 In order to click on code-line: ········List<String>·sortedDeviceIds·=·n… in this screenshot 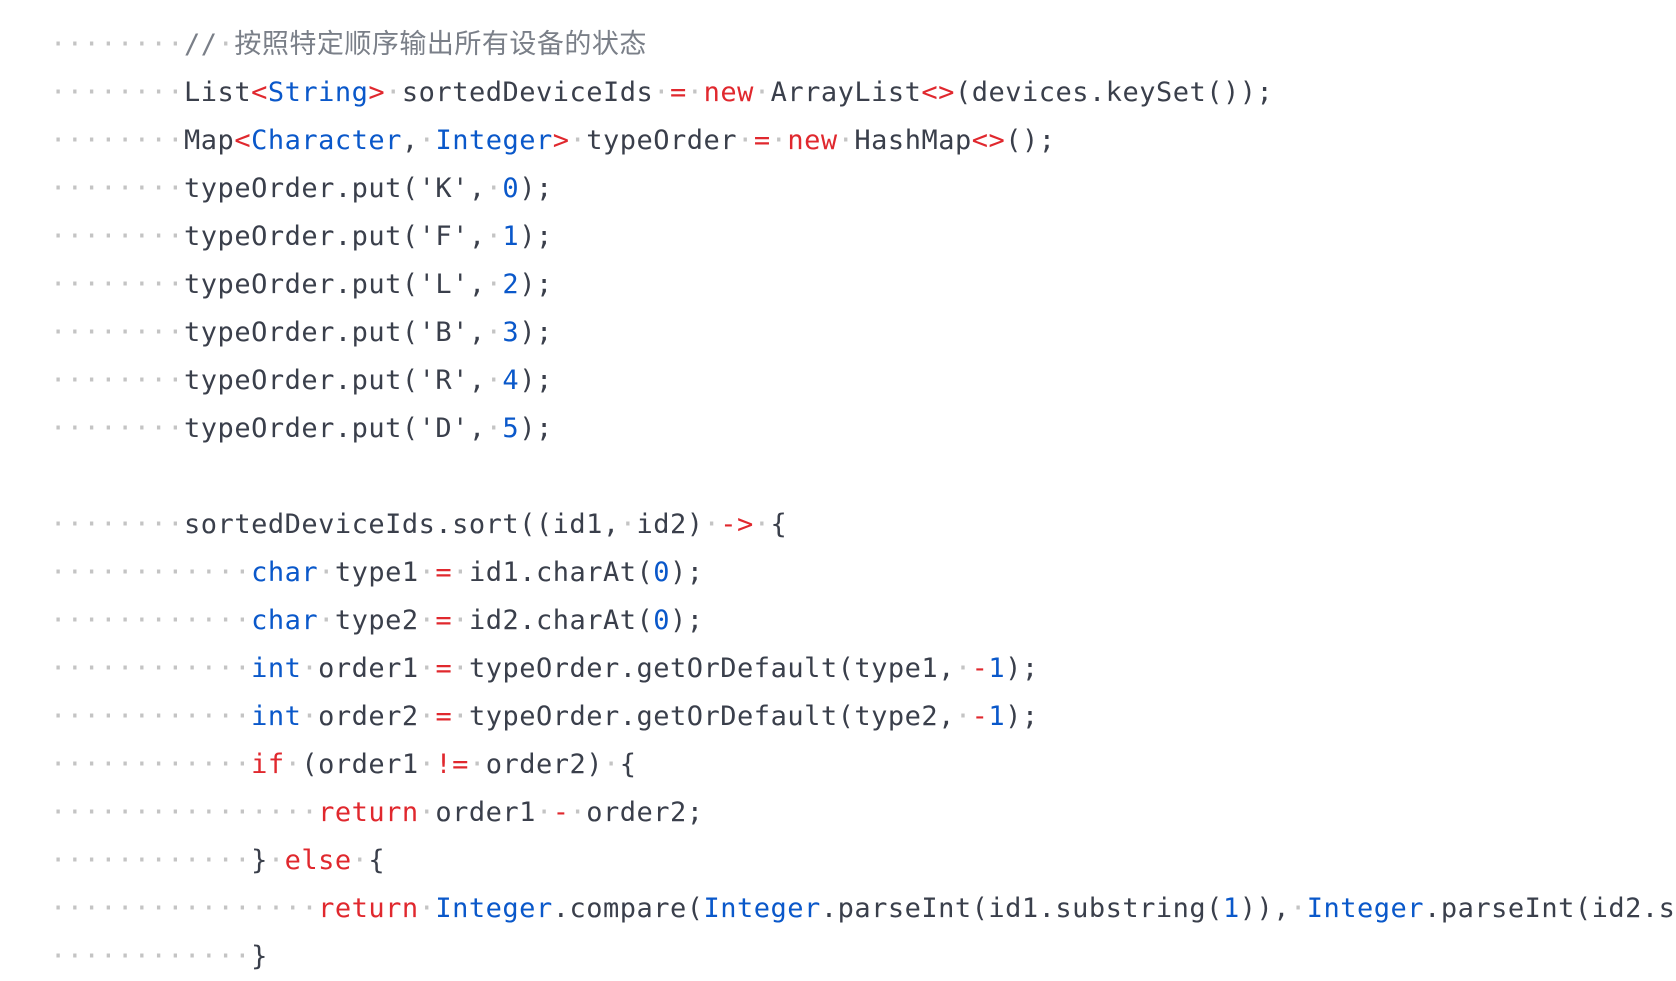, I will do `click(862, 93)`.